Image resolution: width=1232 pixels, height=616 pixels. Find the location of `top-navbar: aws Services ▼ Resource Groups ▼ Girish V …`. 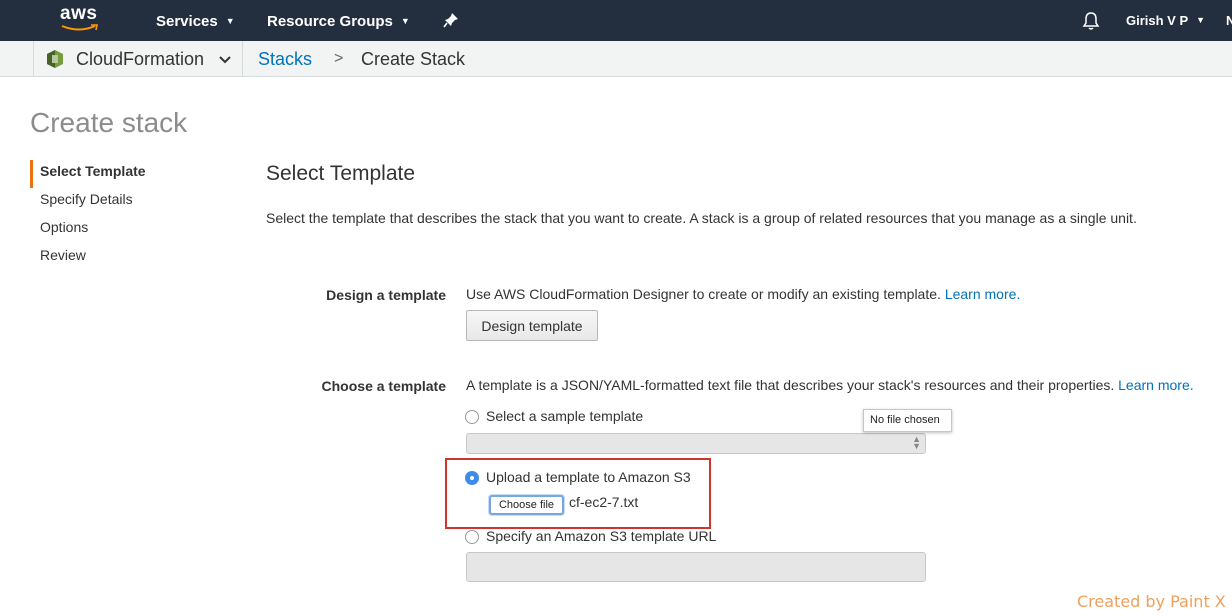

top-navbar: aws Services ▼ Resource Groups ▼ Girish V … is located at coordinates (616, 20).